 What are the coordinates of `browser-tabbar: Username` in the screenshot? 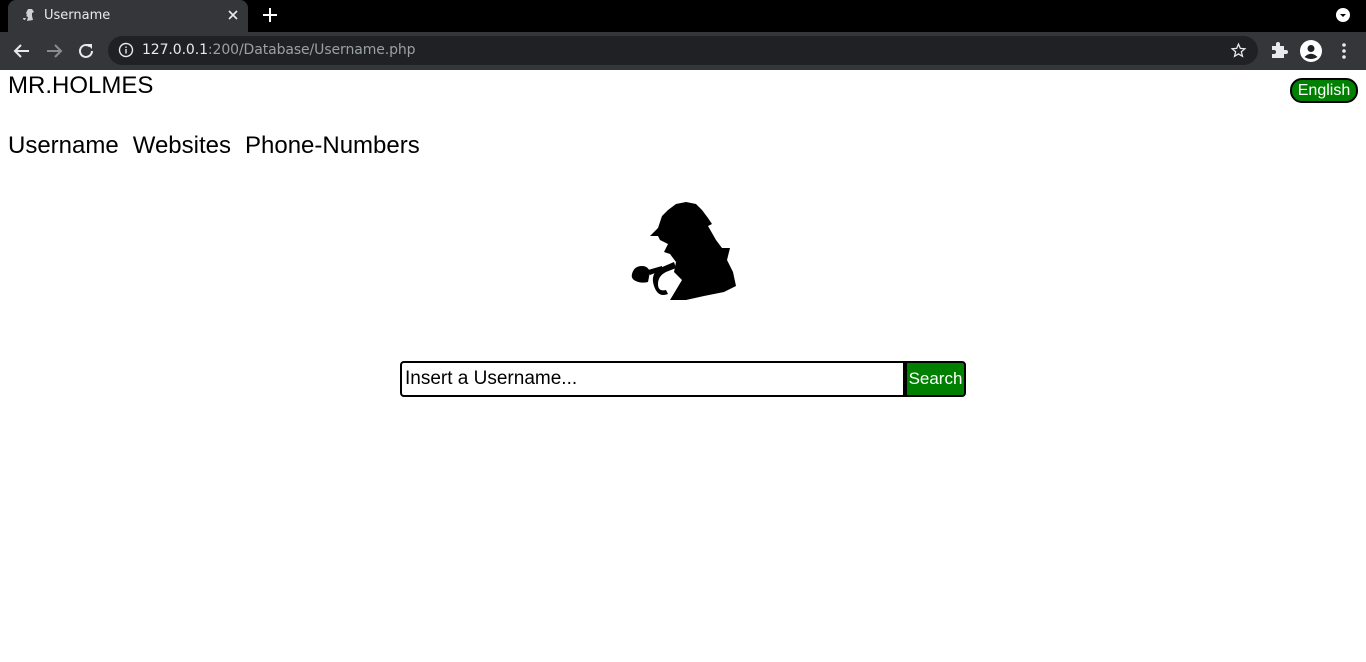 It's located at (683, 16).